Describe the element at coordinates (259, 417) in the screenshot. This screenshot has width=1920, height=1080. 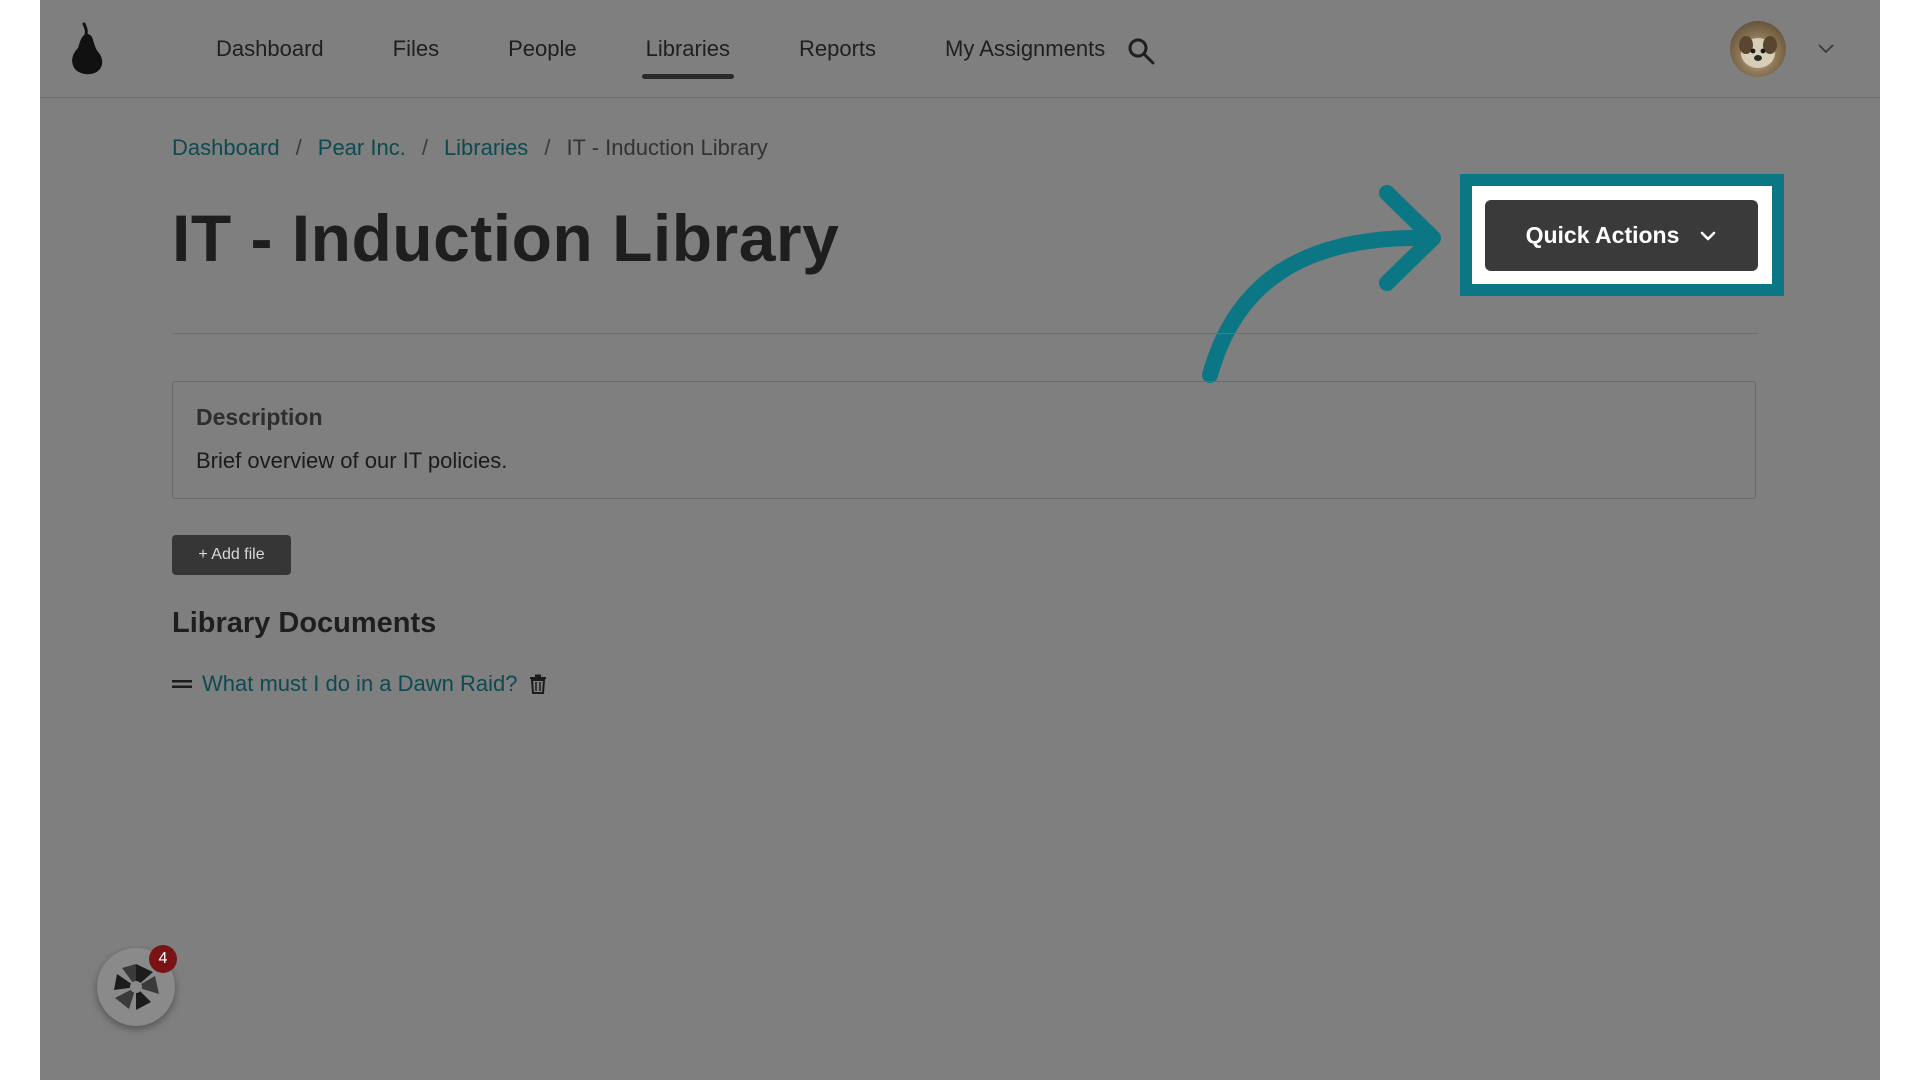
I see `description-heading: Description` at that location.